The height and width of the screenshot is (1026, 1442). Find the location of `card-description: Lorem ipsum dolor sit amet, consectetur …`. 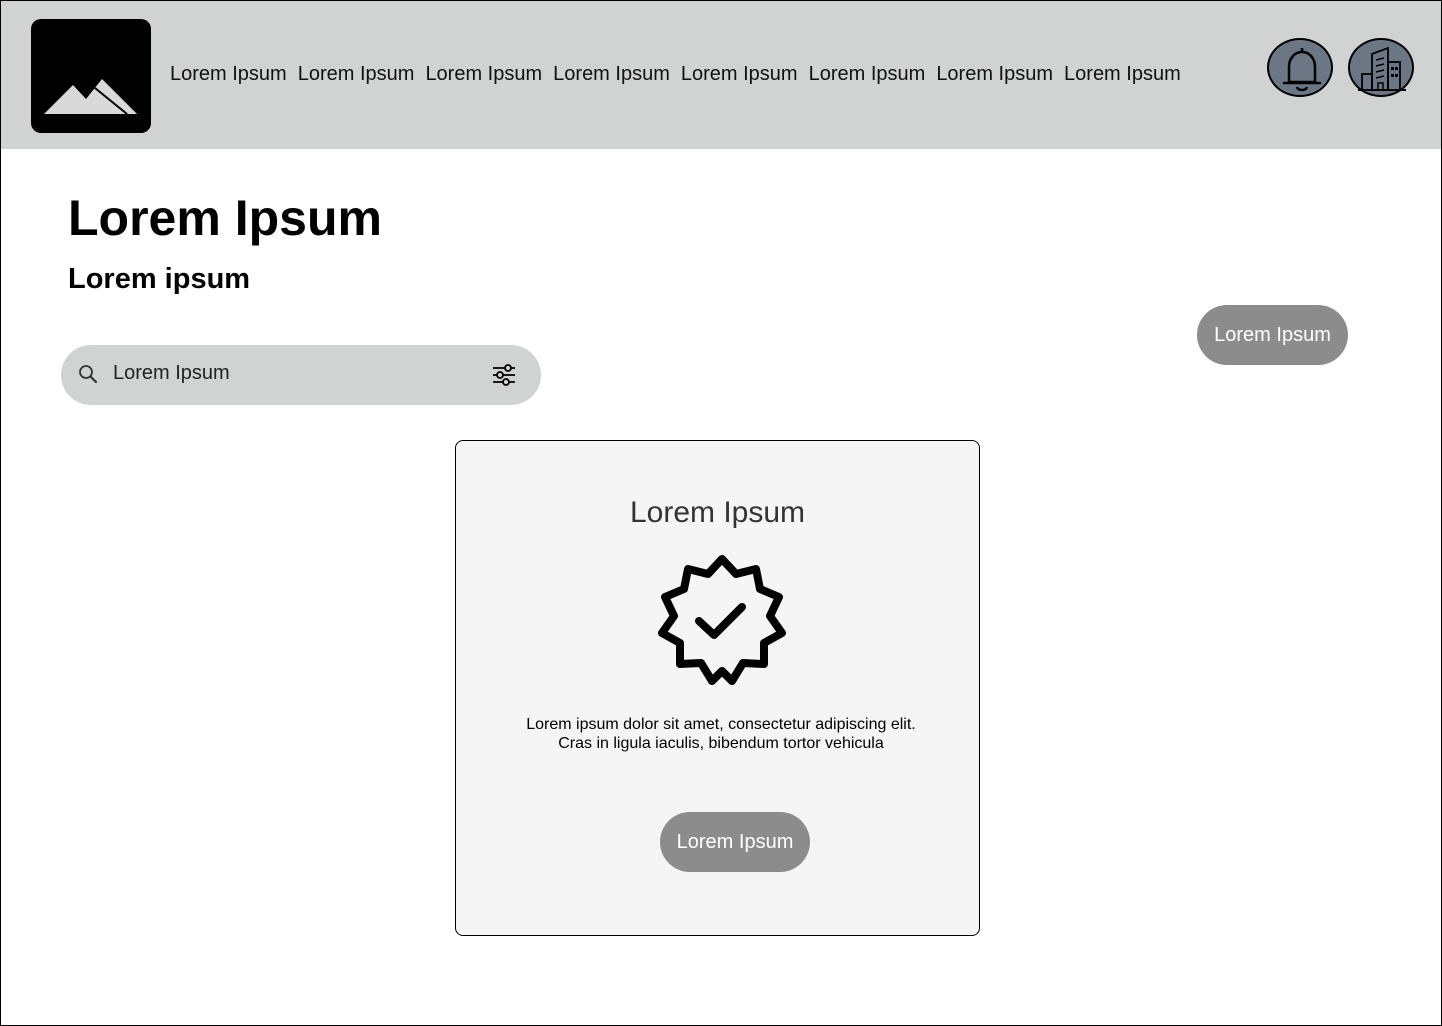

card-description: Lorem ipsum dolor sit amet, consectetur … is located at coordinates (721, 734).